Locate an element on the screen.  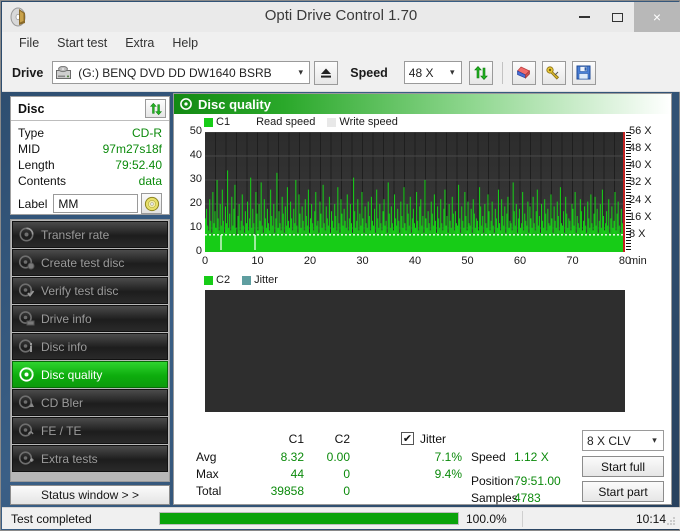
sidebar-item-transfer-rate: Transfer rate is located at coordinates (90, 234).